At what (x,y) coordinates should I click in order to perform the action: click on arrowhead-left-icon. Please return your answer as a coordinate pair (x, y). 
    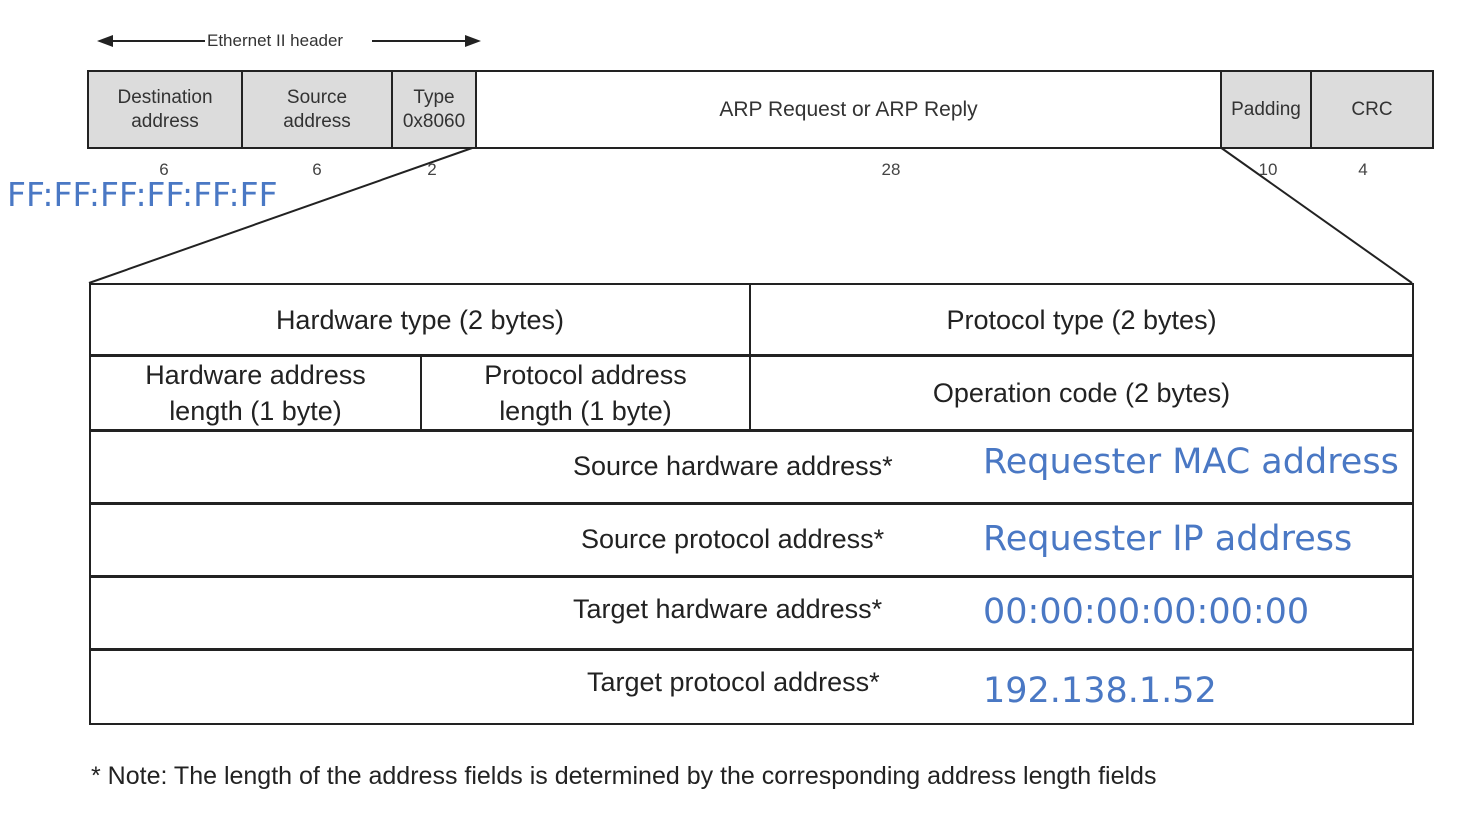
    Looking at the image, I should click on (105, 41).